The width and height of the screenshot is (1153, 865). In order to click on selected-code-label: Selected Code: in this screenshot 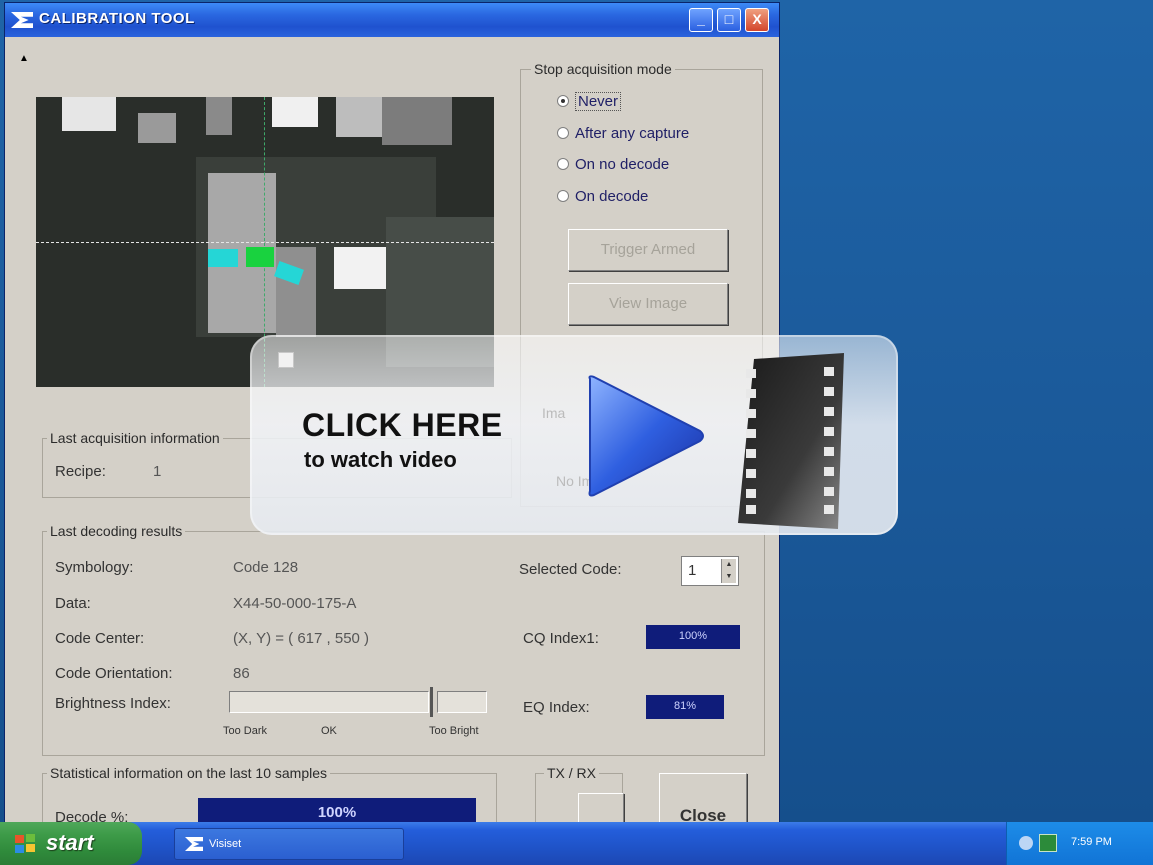, I will do `click(570, 569)`.